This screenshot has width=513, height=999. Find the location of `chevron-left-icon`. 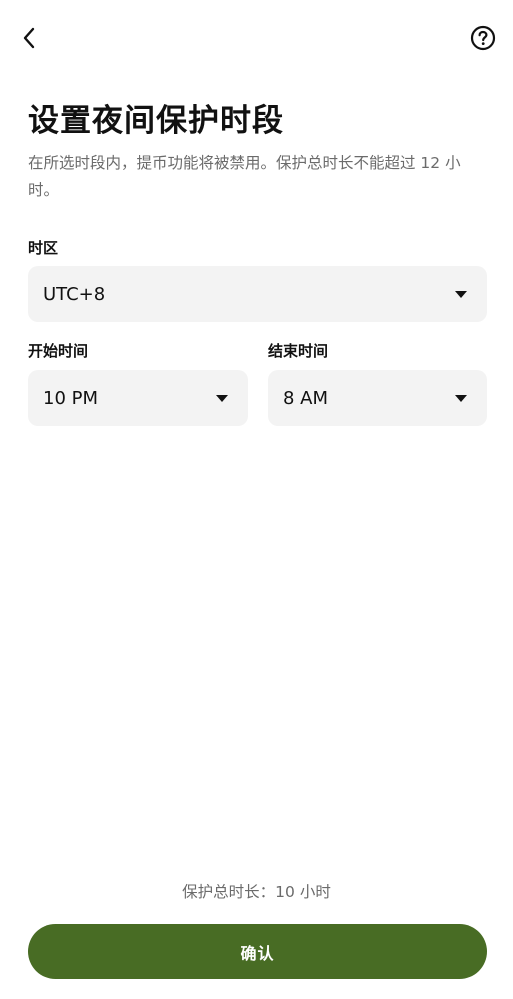

chevron-left-icon is located at coordinates (29, 38).